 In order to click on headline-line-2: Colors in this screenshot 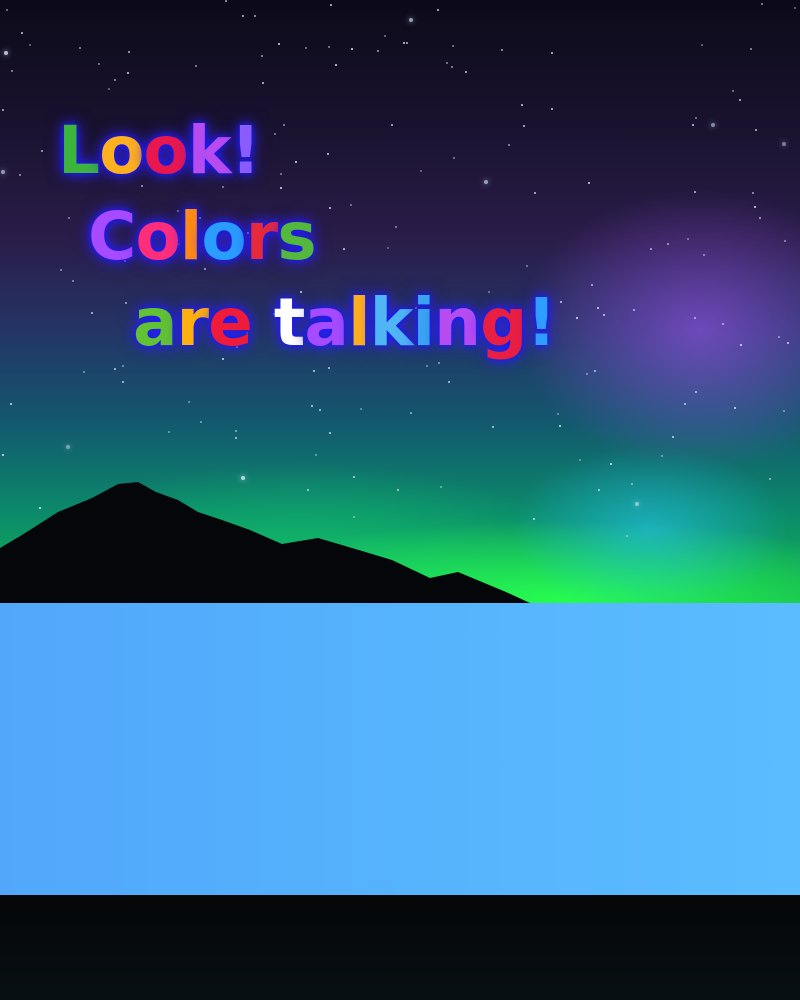, I will do `click(306, 237)`.